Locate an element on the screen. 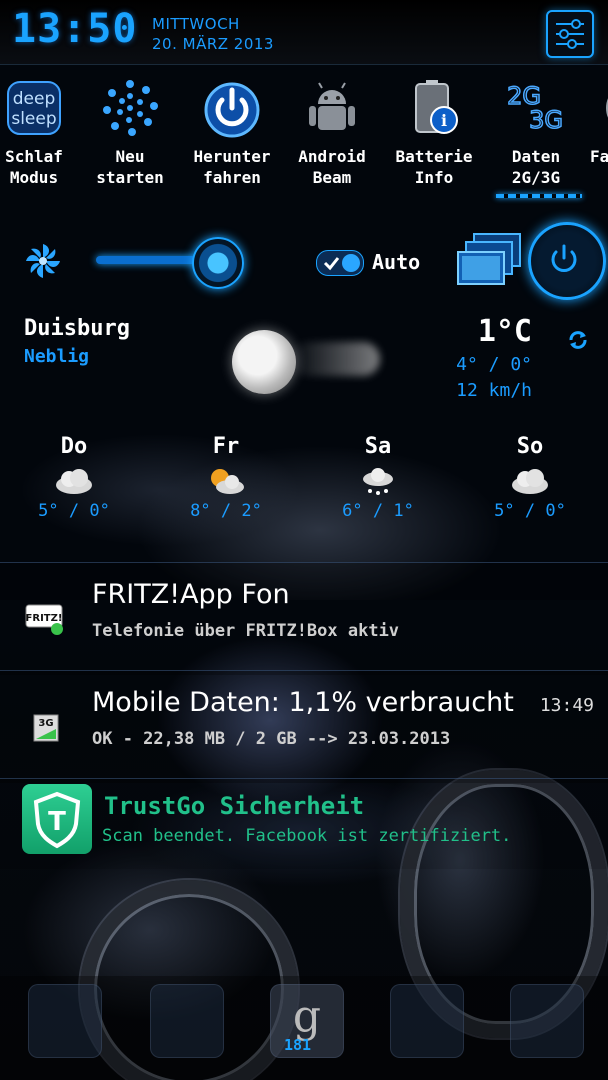 This screenshot has width=608, height=1080. toggle-label: Android is located at coordinates (332, 156).